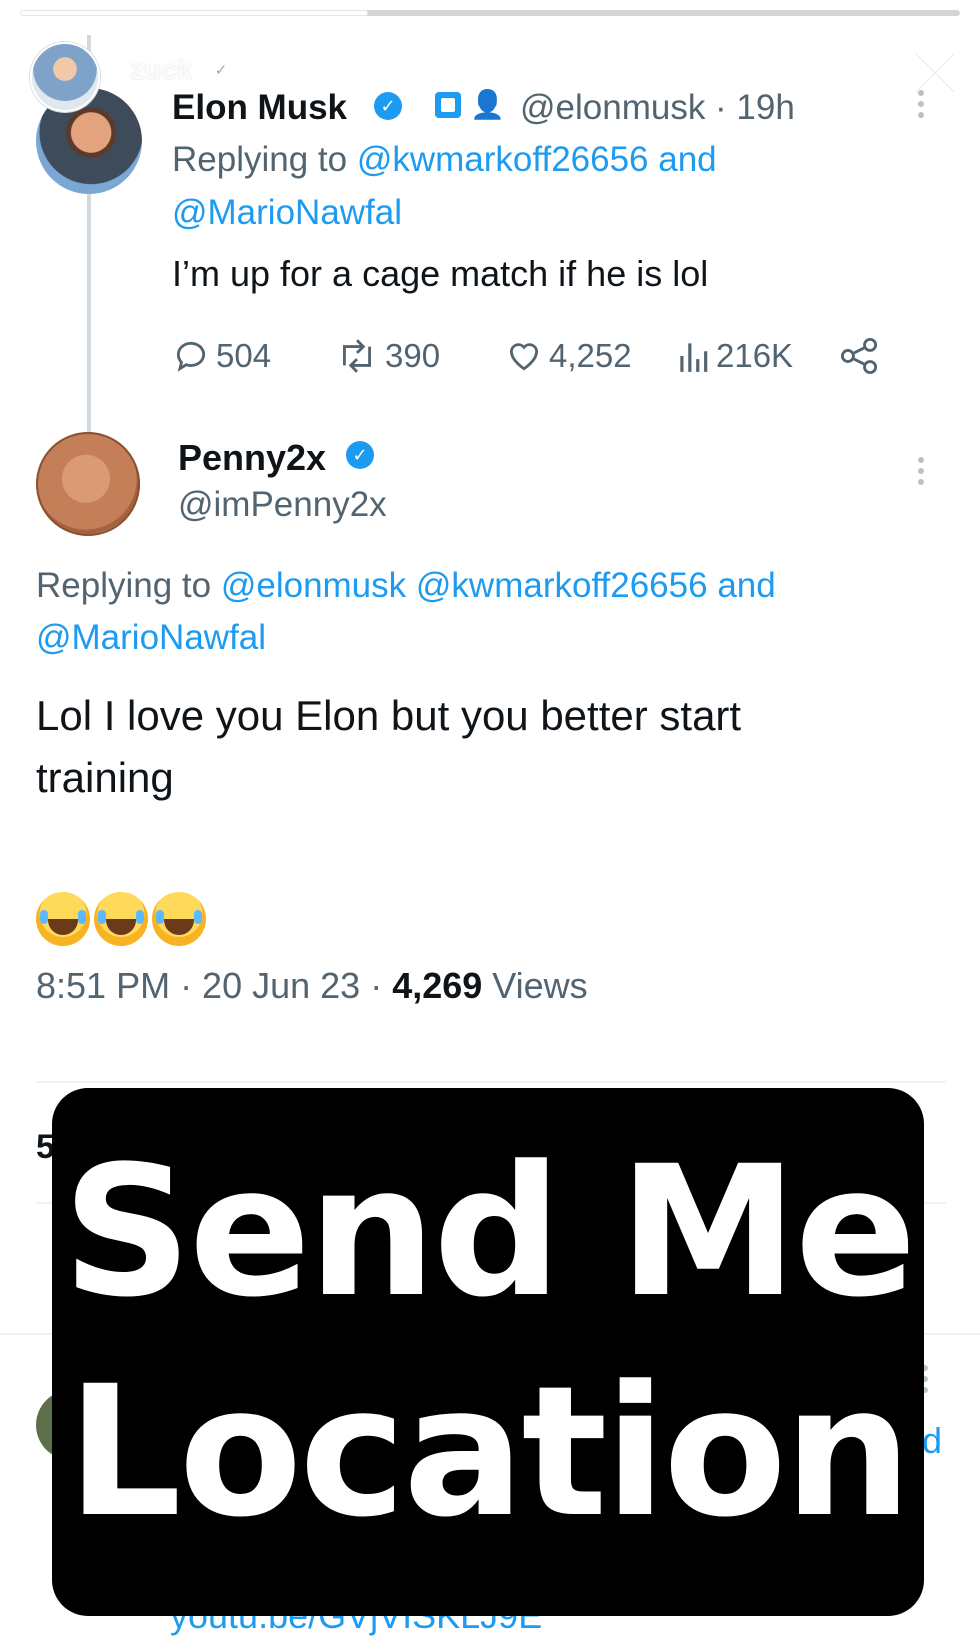 Image resolution: width=980 pixels, height=1637 pixels. Describe the element at coordinates (313, 585) in the screenshot. I see `mention-link: @elonmusk` at that location.